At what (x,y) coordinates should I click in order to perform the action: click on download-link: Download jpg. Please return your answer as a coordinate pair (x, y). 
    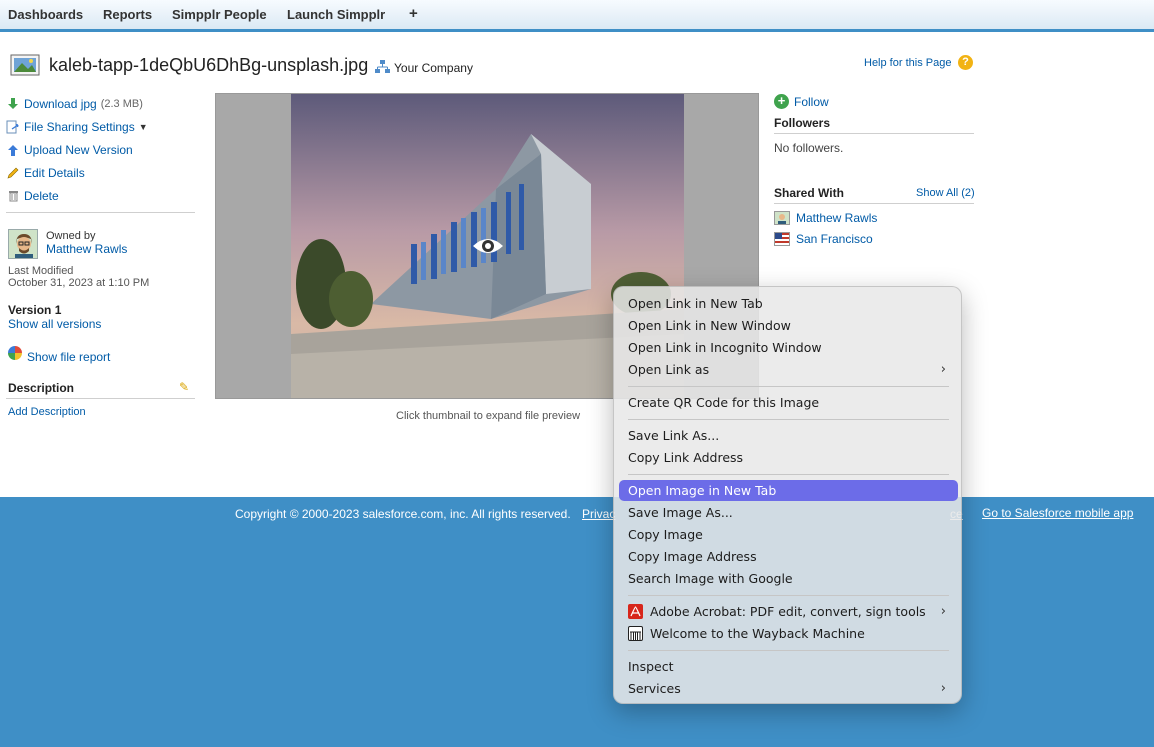
    Looking at the image, I should click on (60, 104).